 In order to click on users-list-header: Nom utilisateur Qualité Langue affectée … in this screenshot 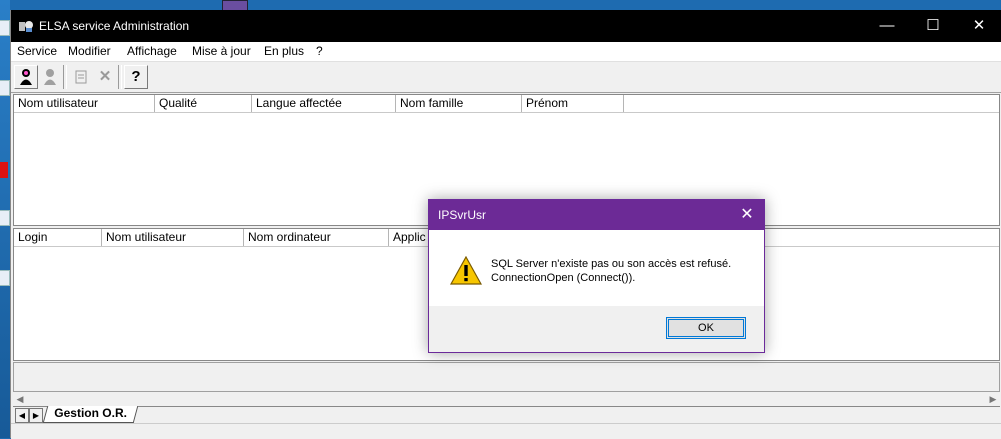, I will do `click(506, 104)`.